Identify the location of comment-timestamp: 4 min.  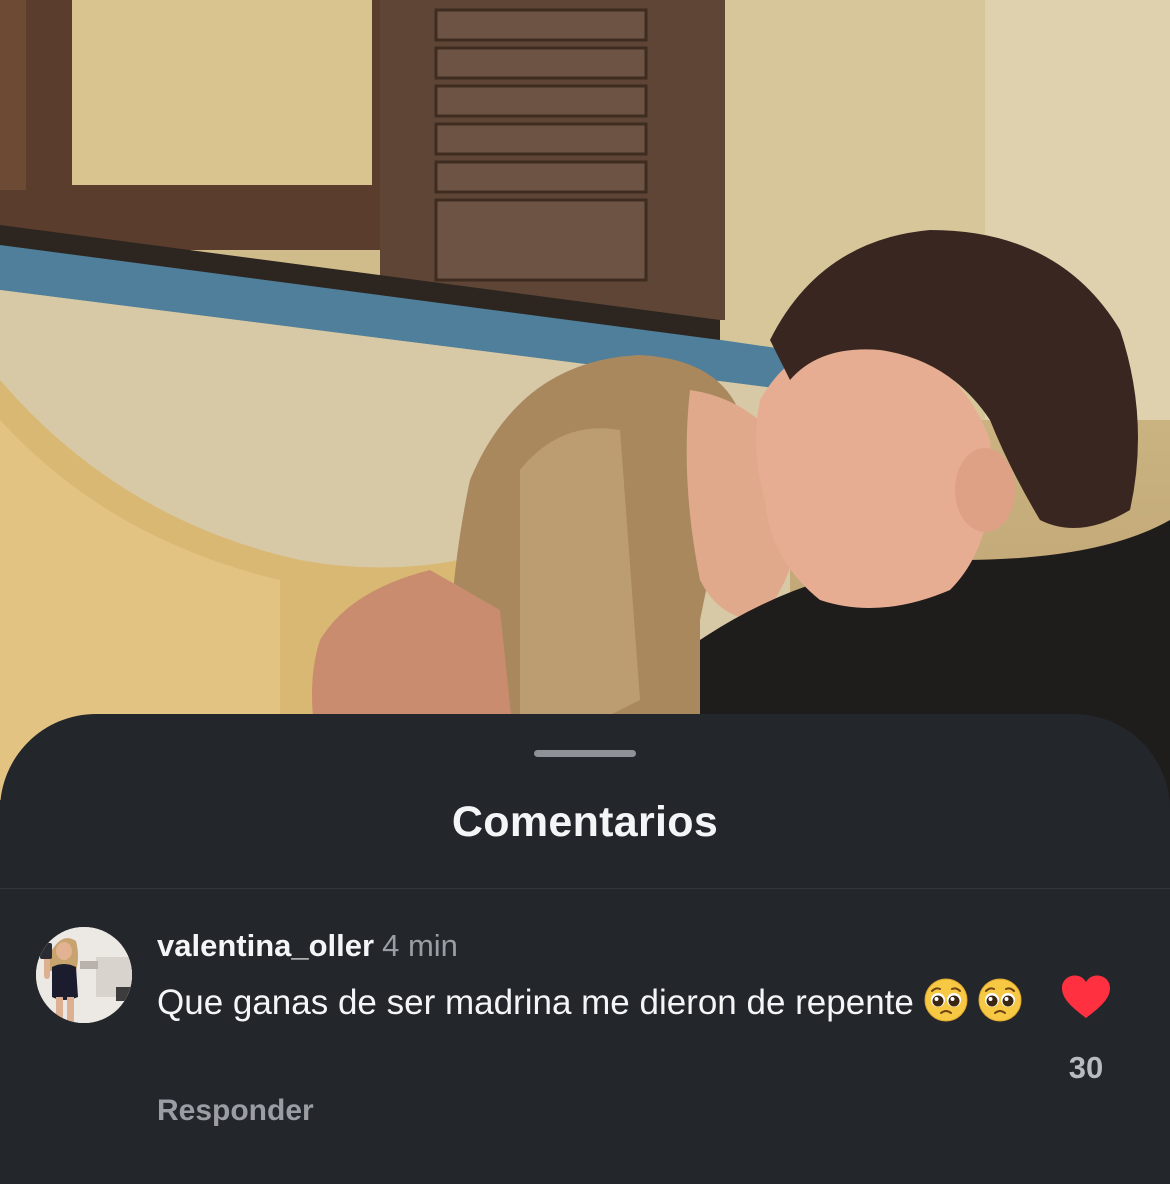
(420, 945).